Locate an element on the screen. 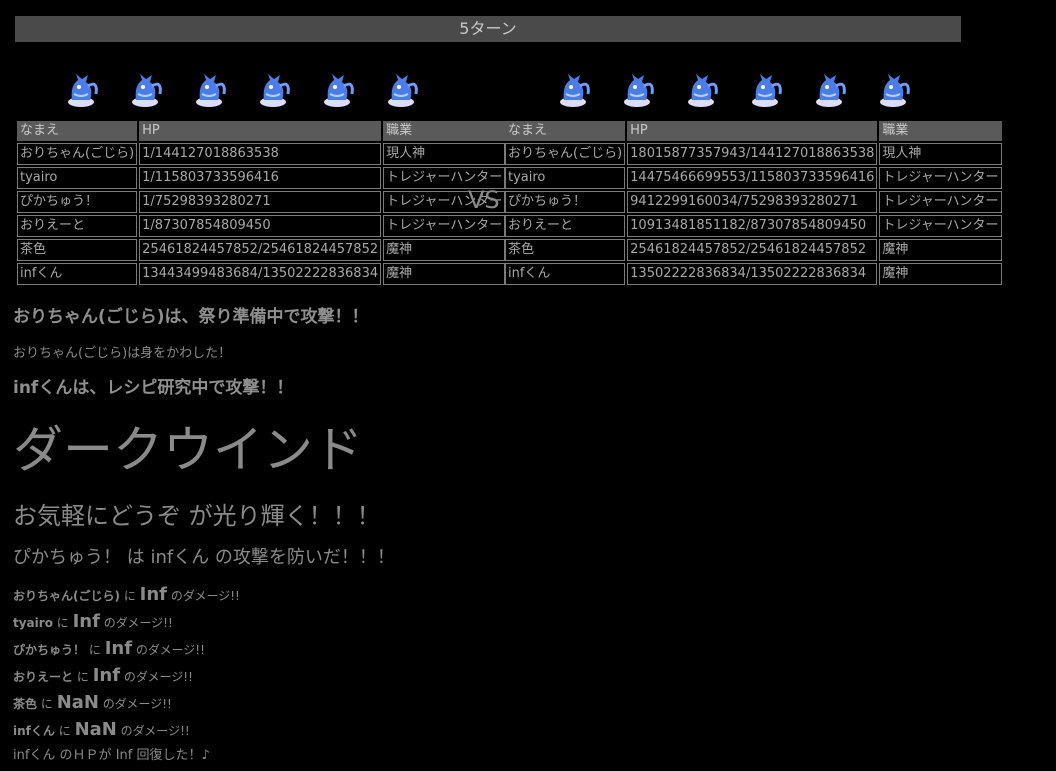 The height and width of the screenshot is (771, 1056). battle-log-skill-name: ダークウインド is located at coordinates (188, 450).